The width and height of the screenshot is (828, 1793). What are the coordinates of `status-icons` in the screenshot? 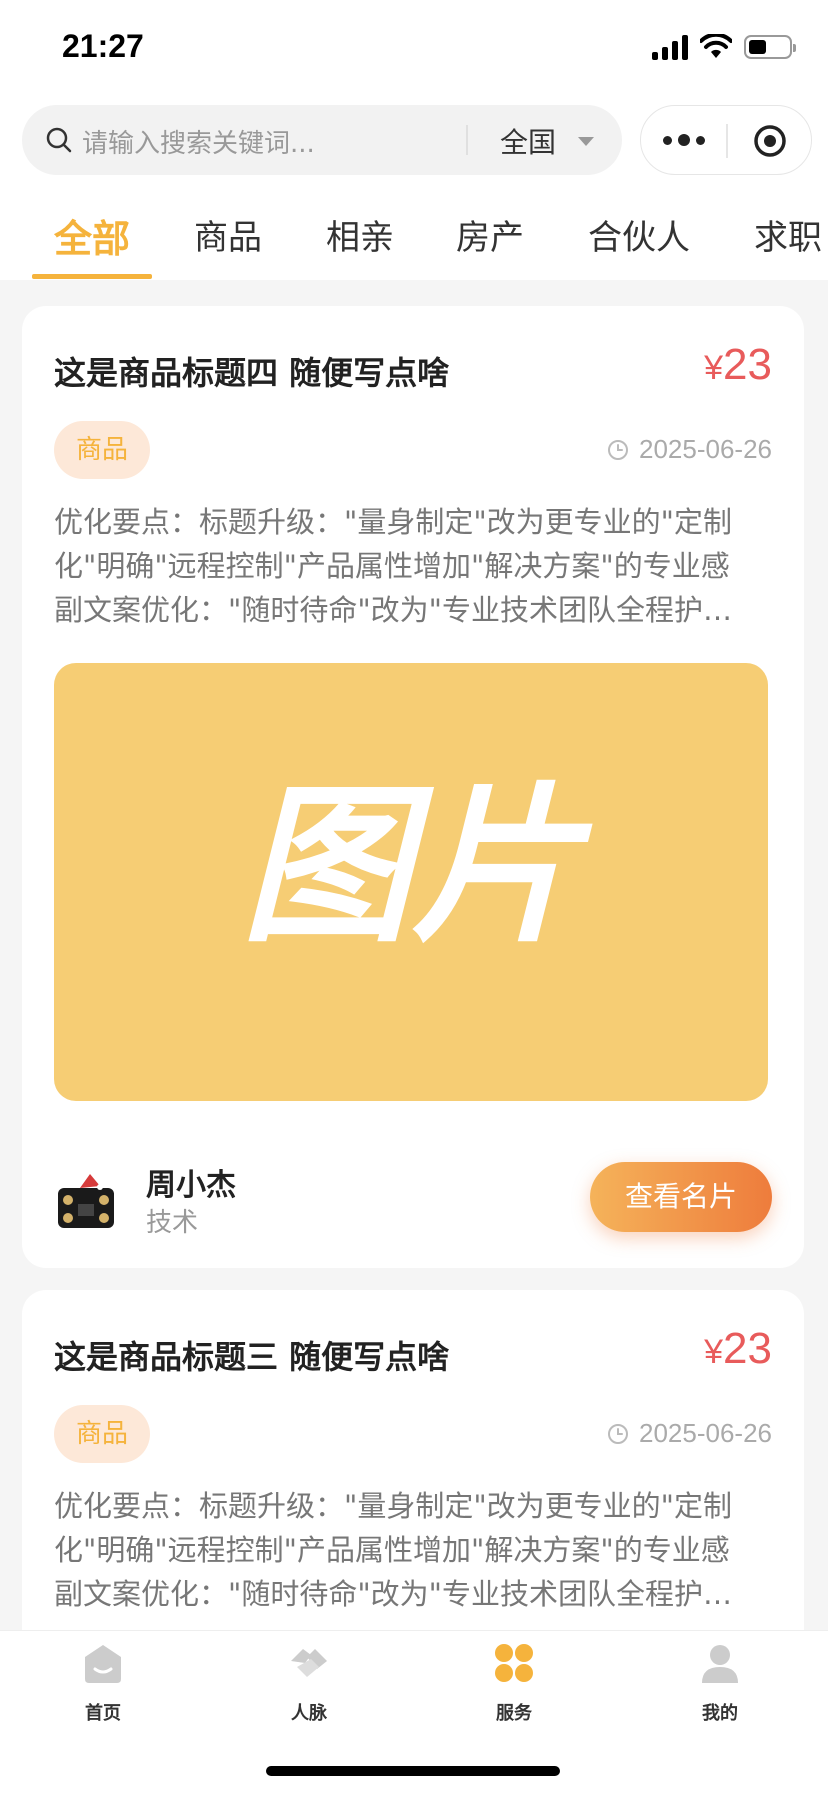 It's located at (724, 47).